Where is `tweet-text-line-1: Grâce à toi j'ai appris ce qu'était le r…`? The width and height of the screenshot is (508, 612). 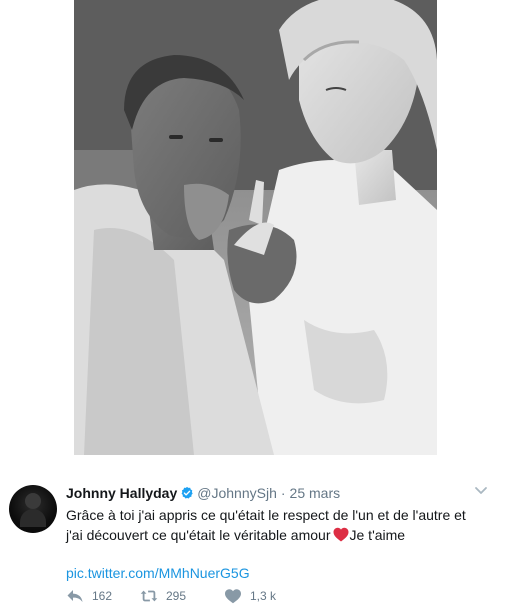 tweet-text-line-1: Grâce à toi j'ai appris ce qu'était le r… is located at coordinates (266, 515).